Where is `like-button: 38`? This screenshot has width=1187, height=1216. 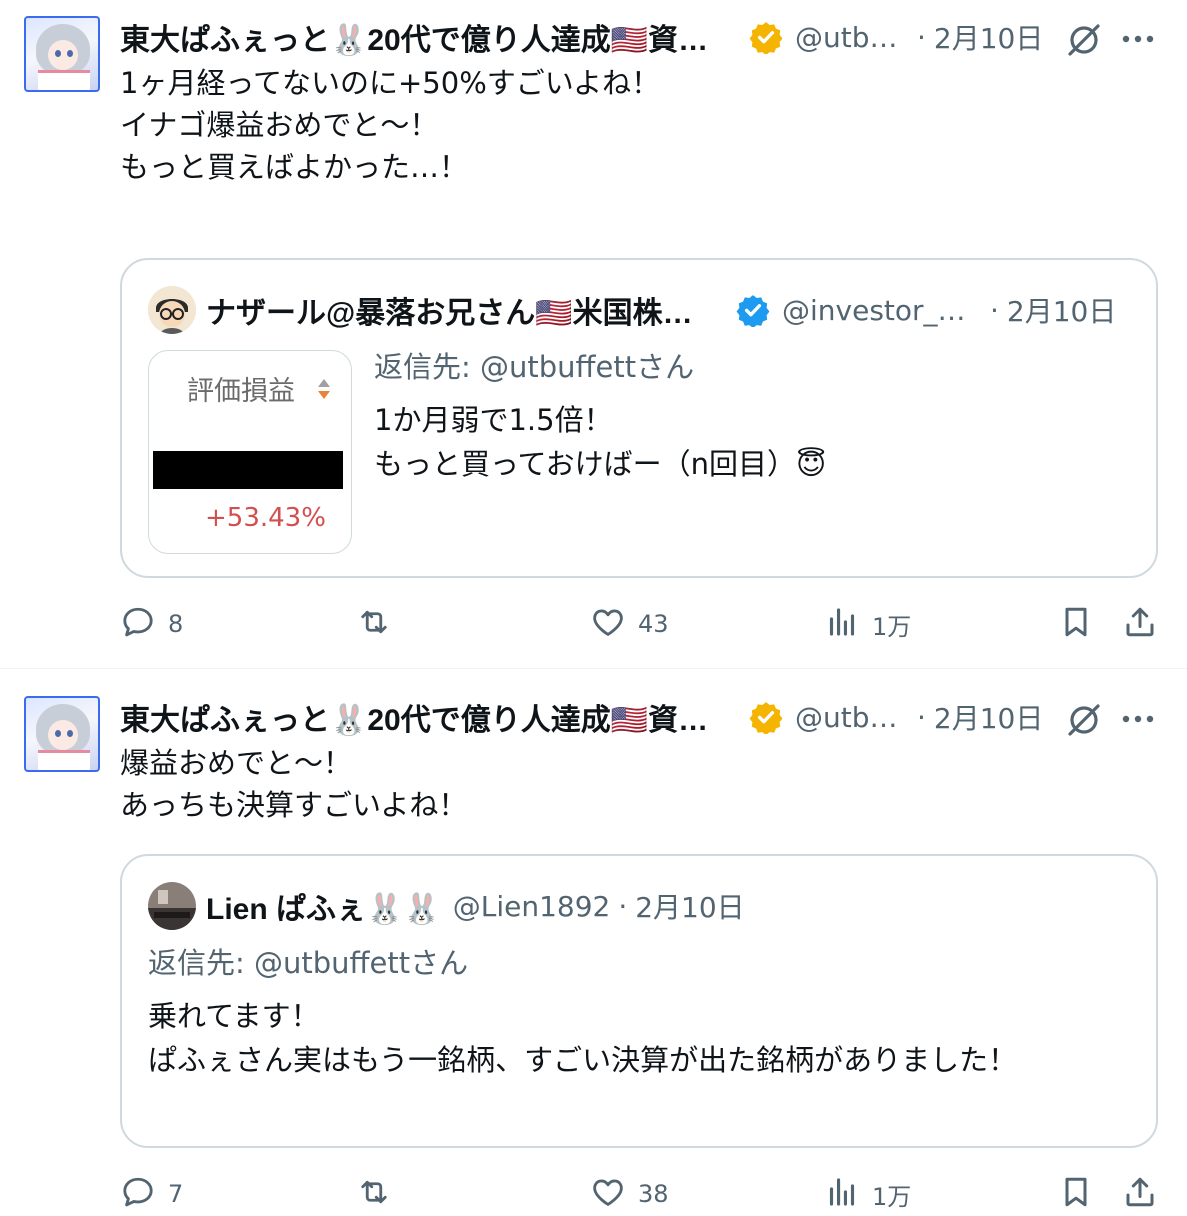
like-button: 38 is located at coordinates (629, 1194).